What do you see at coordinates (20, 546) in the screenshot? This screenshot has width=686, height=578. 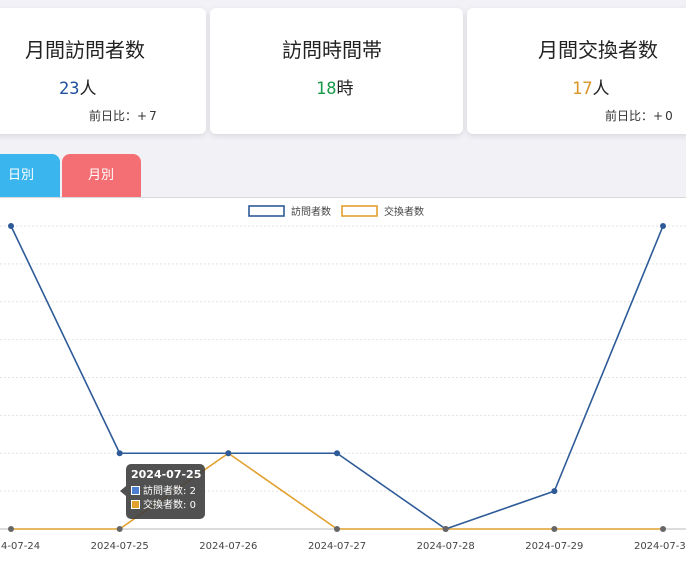 I see `x-tick-label: 2024-07-24` at bounding box center [20, 546].